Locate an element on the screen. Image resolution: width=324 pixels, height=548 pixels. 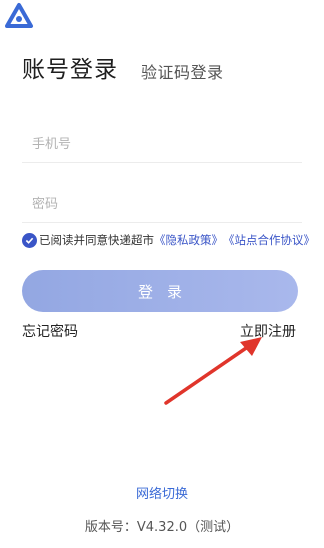
agreement-text: 已阅读并同意快递超市 is located at coordinates (96, 240).